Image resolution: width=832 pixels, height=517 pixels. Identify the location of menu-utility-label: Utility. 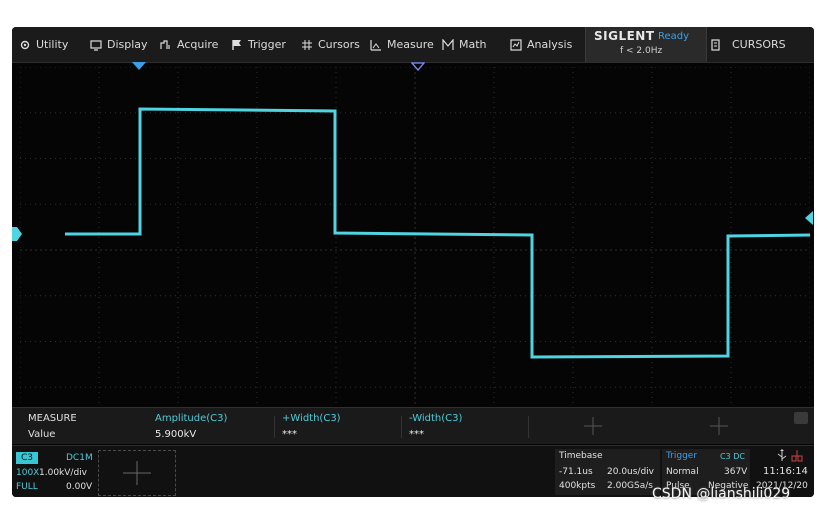
(52, 44).